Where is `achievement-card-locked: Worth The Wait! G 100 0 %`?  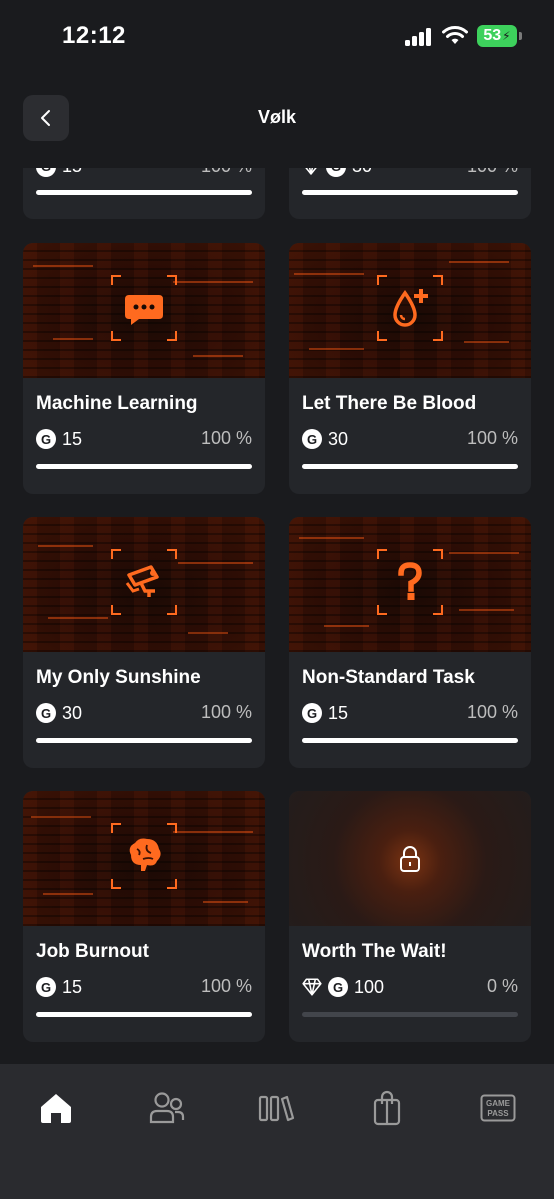
achievement-card-locked: Worth The Wait! G 100 0 % is located at coordinates (410, 916).